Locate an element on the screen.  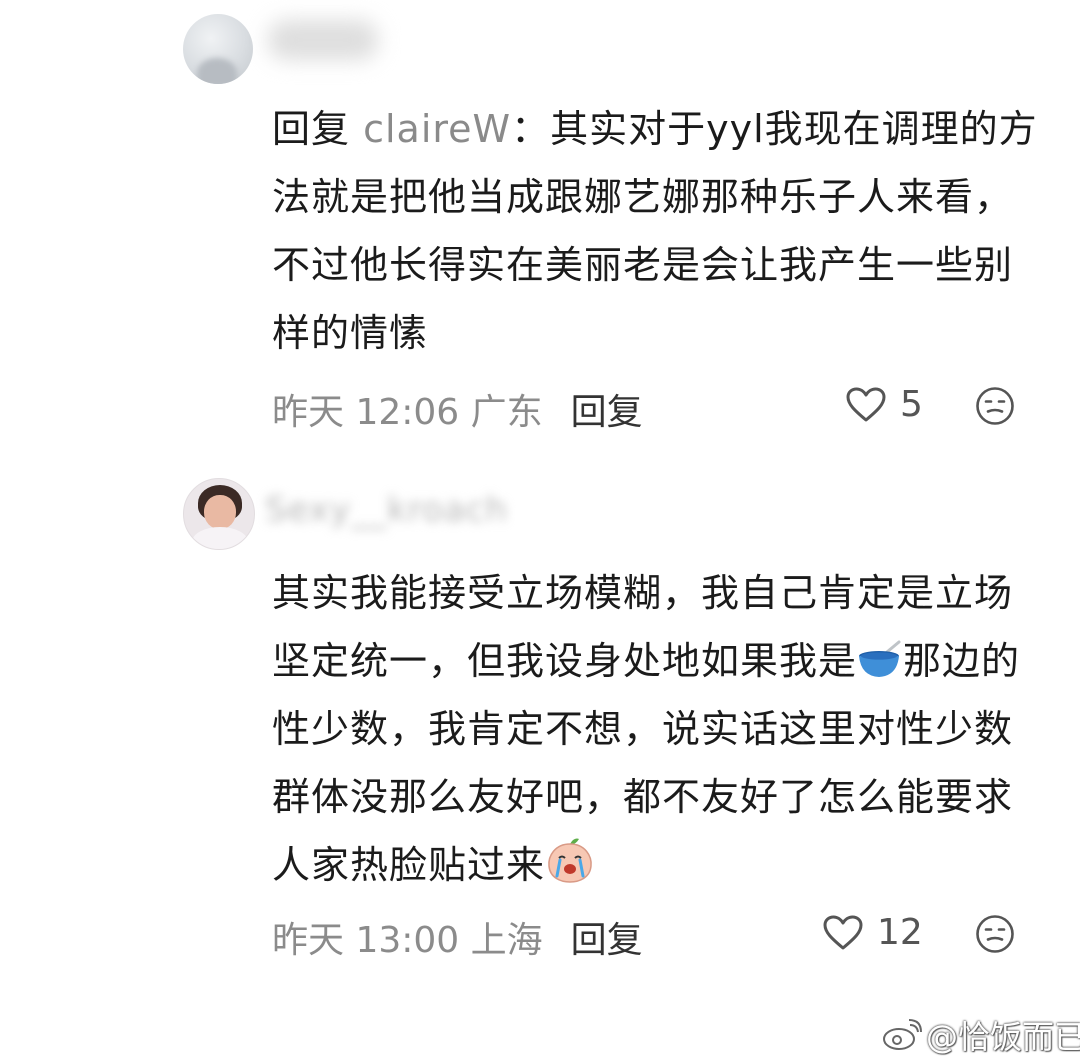
comment-time-location: 昨天 13:00 上海 is located at coordinates (407, 940).